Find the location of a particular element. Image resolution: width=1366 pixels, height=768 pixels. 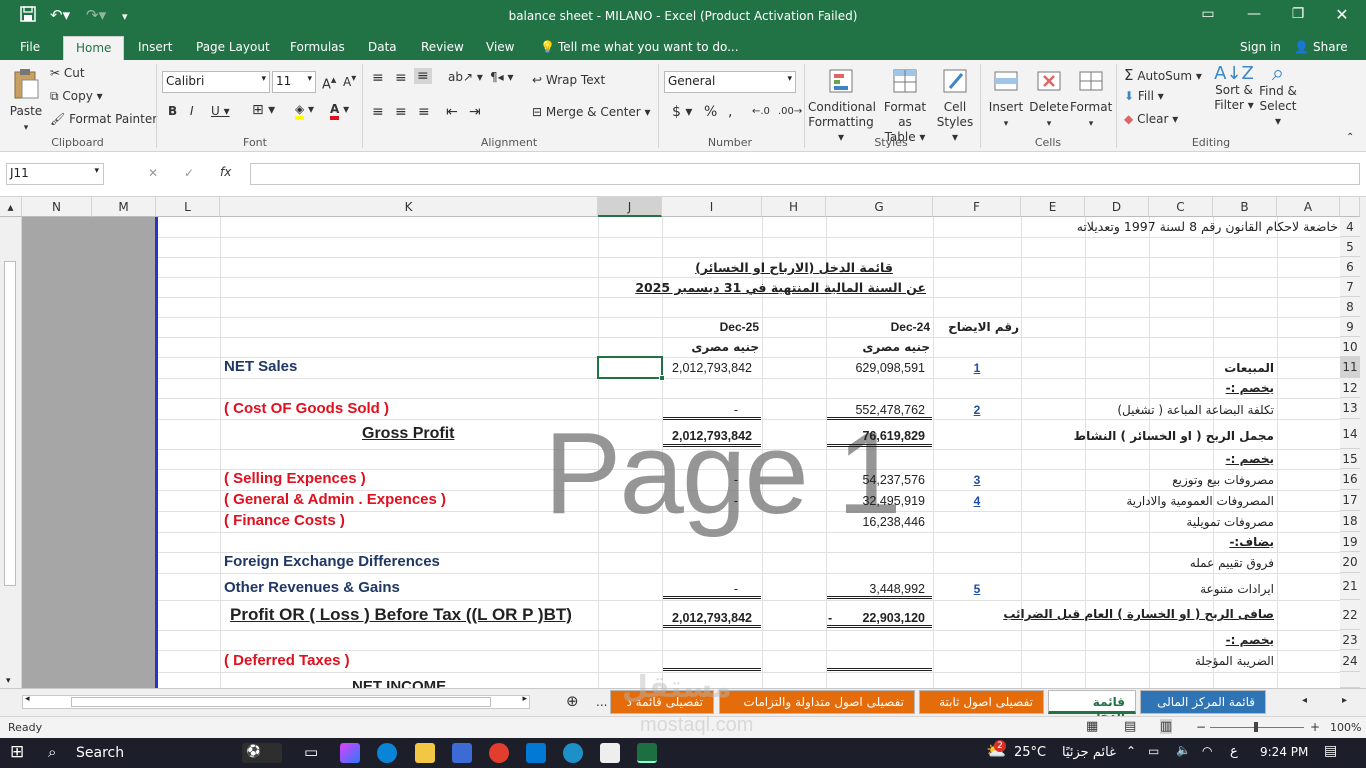

fill-button: ⬇ Fill ▾ is located at coordinates (1144, 96).